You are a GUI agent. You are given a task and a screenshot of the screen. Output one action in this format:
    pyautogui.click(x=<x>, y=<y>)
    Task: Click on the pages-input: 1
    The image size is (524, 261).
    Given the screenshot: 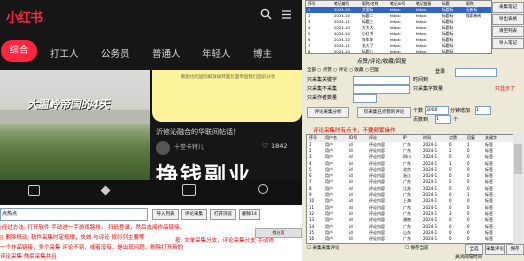 What is the action you would take?
    pyautogui.click(x=443, y=119)
    